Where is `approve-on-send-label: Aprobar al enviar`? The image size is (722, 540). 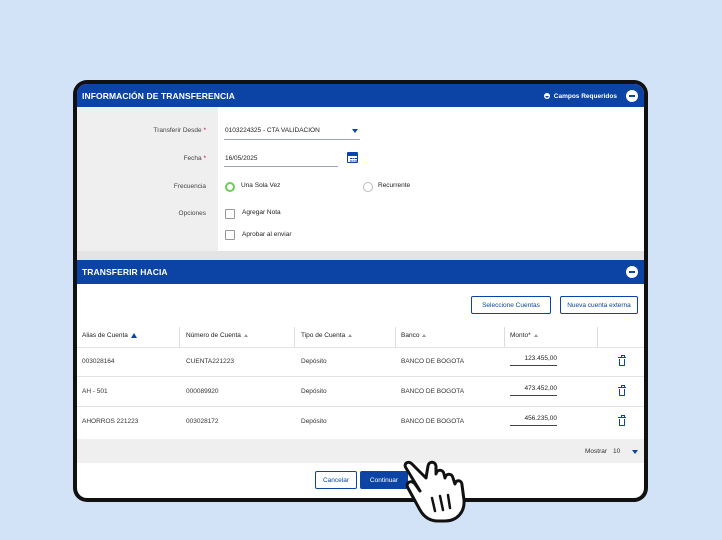
approve-on-send-label: Aprobar al enviar is located at coordinates (267, 234).